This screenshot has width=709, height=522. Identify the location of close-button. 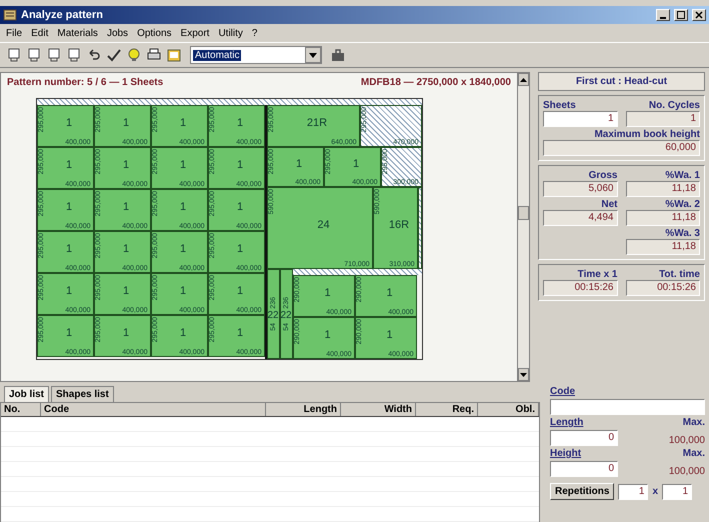
(699, 15).